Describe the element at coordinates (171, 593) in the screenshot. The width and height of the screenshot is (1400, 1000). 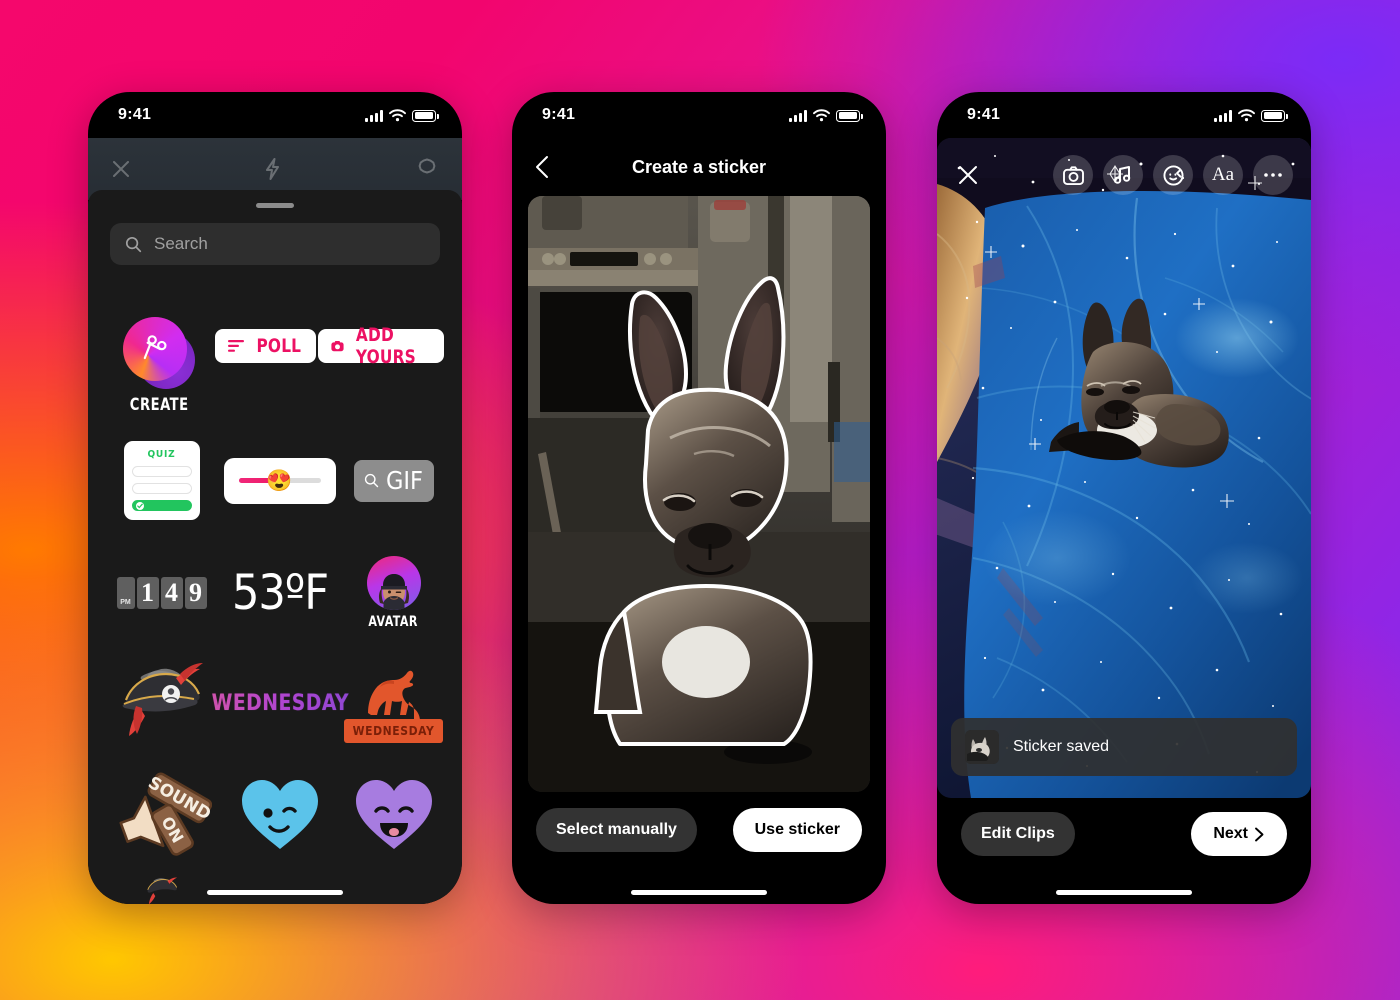
I see `clock-digit: 4` at that location.